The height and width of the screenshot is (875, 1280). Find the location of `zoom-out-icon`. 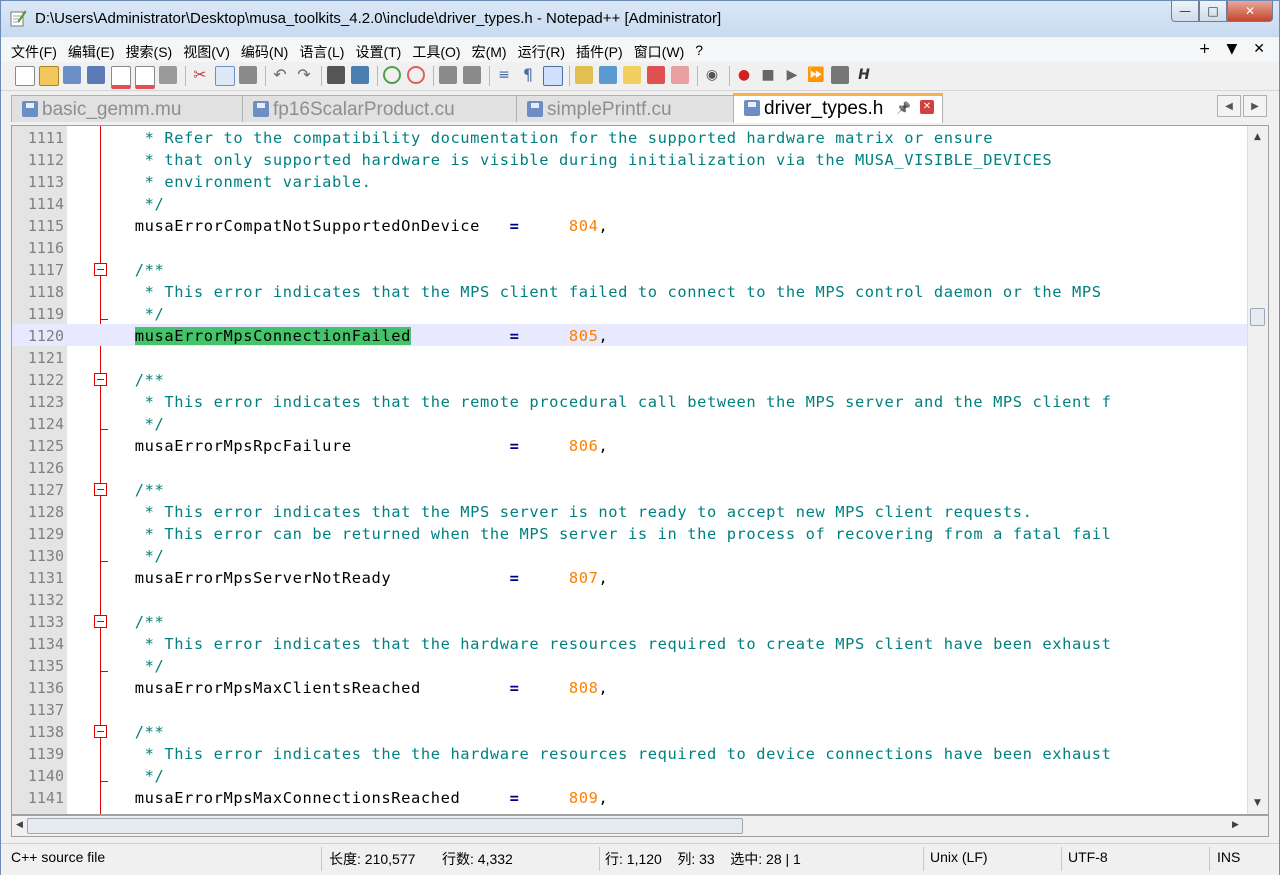

zoom-out-icon is located at coordinates (416, 75).